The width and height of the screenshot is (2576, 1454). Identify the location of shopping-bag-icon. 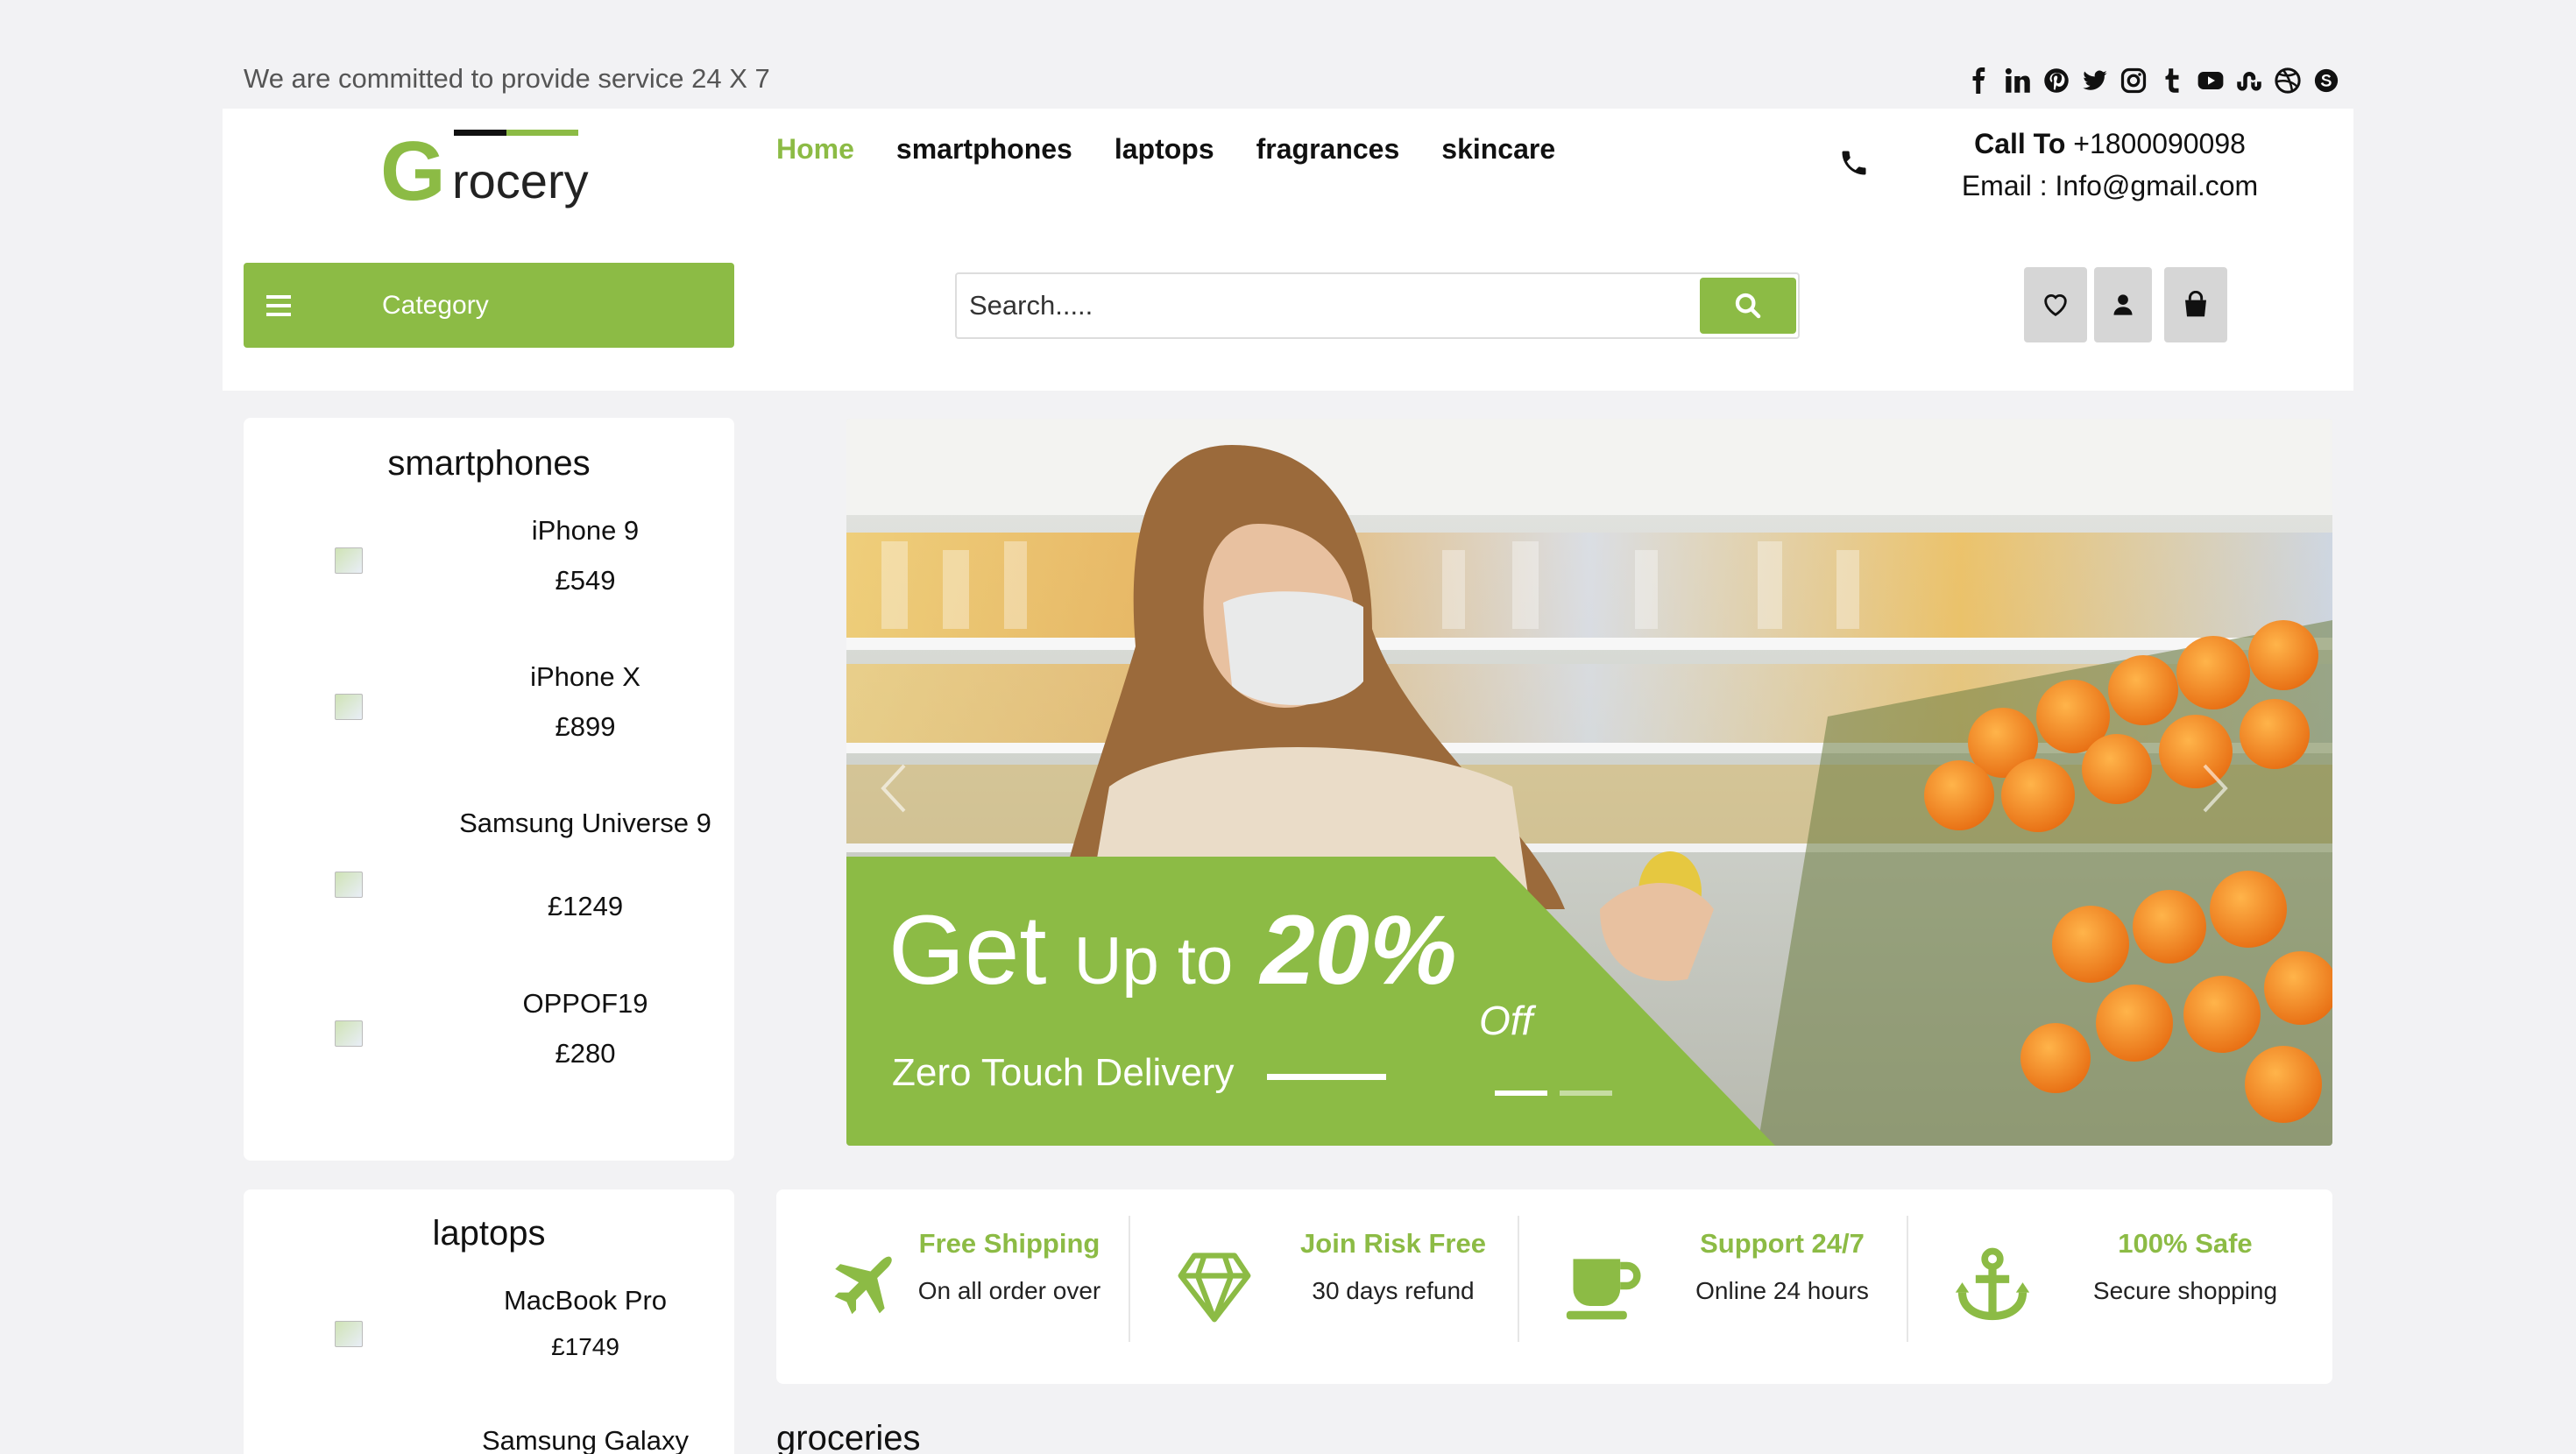
(2195, 304).